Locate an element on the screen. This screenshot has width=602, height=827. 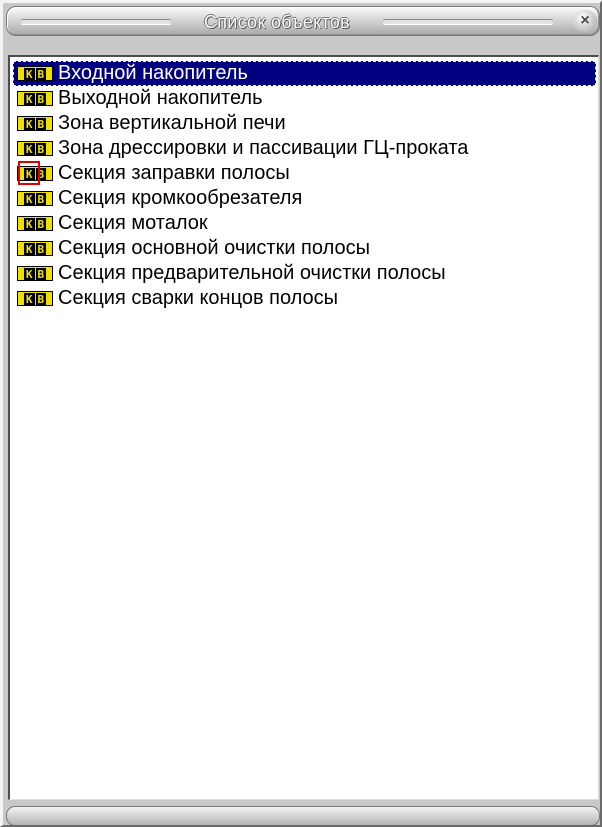
title-bar: Список объектов × is located at coordinates (303, 21).